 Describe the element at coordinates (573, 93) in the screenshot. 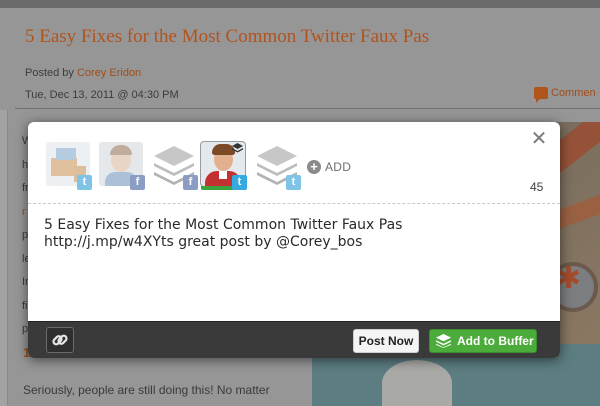

I see `comments-link-label: Commen` at that location.